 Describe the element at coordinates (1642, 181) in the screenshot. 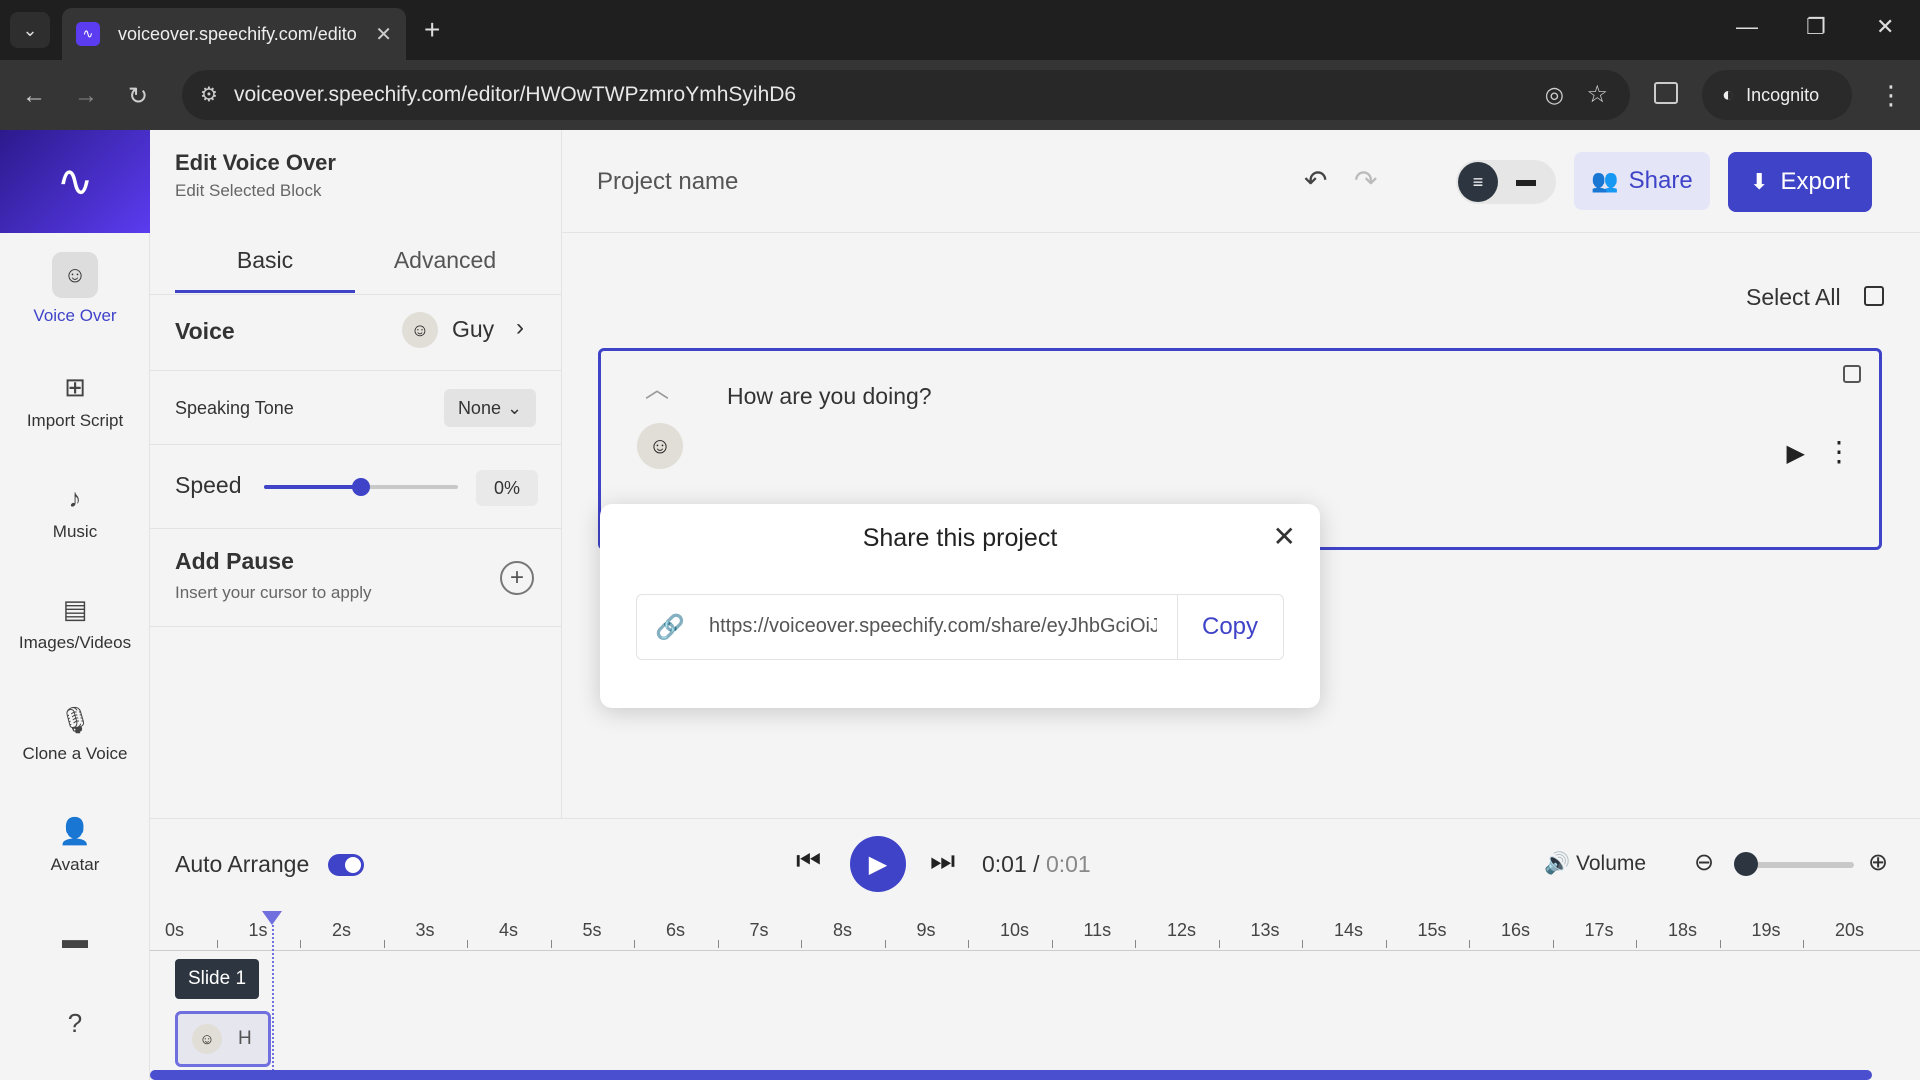

I see `share-button: 👥 Share` at that location.